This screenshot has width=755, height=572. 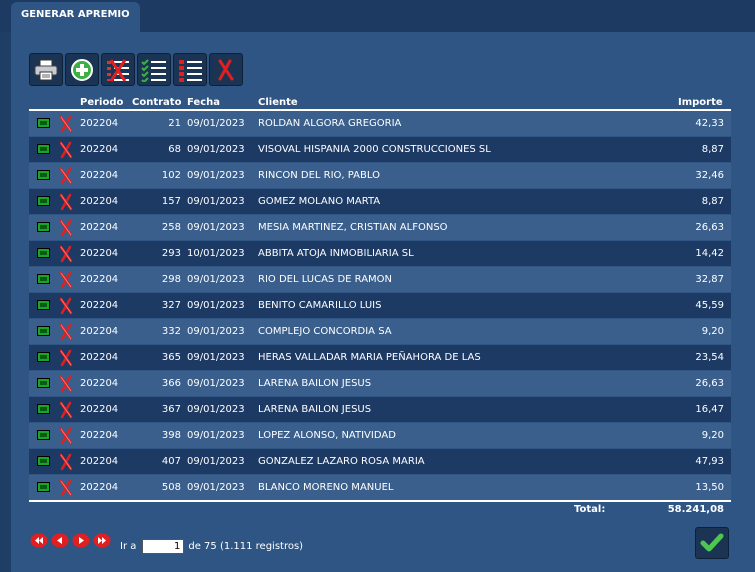 What do you see at coordinates (709, 461) in the screenshot?
I see `cell-importe: 47,93` at bounding box center [709, 461].